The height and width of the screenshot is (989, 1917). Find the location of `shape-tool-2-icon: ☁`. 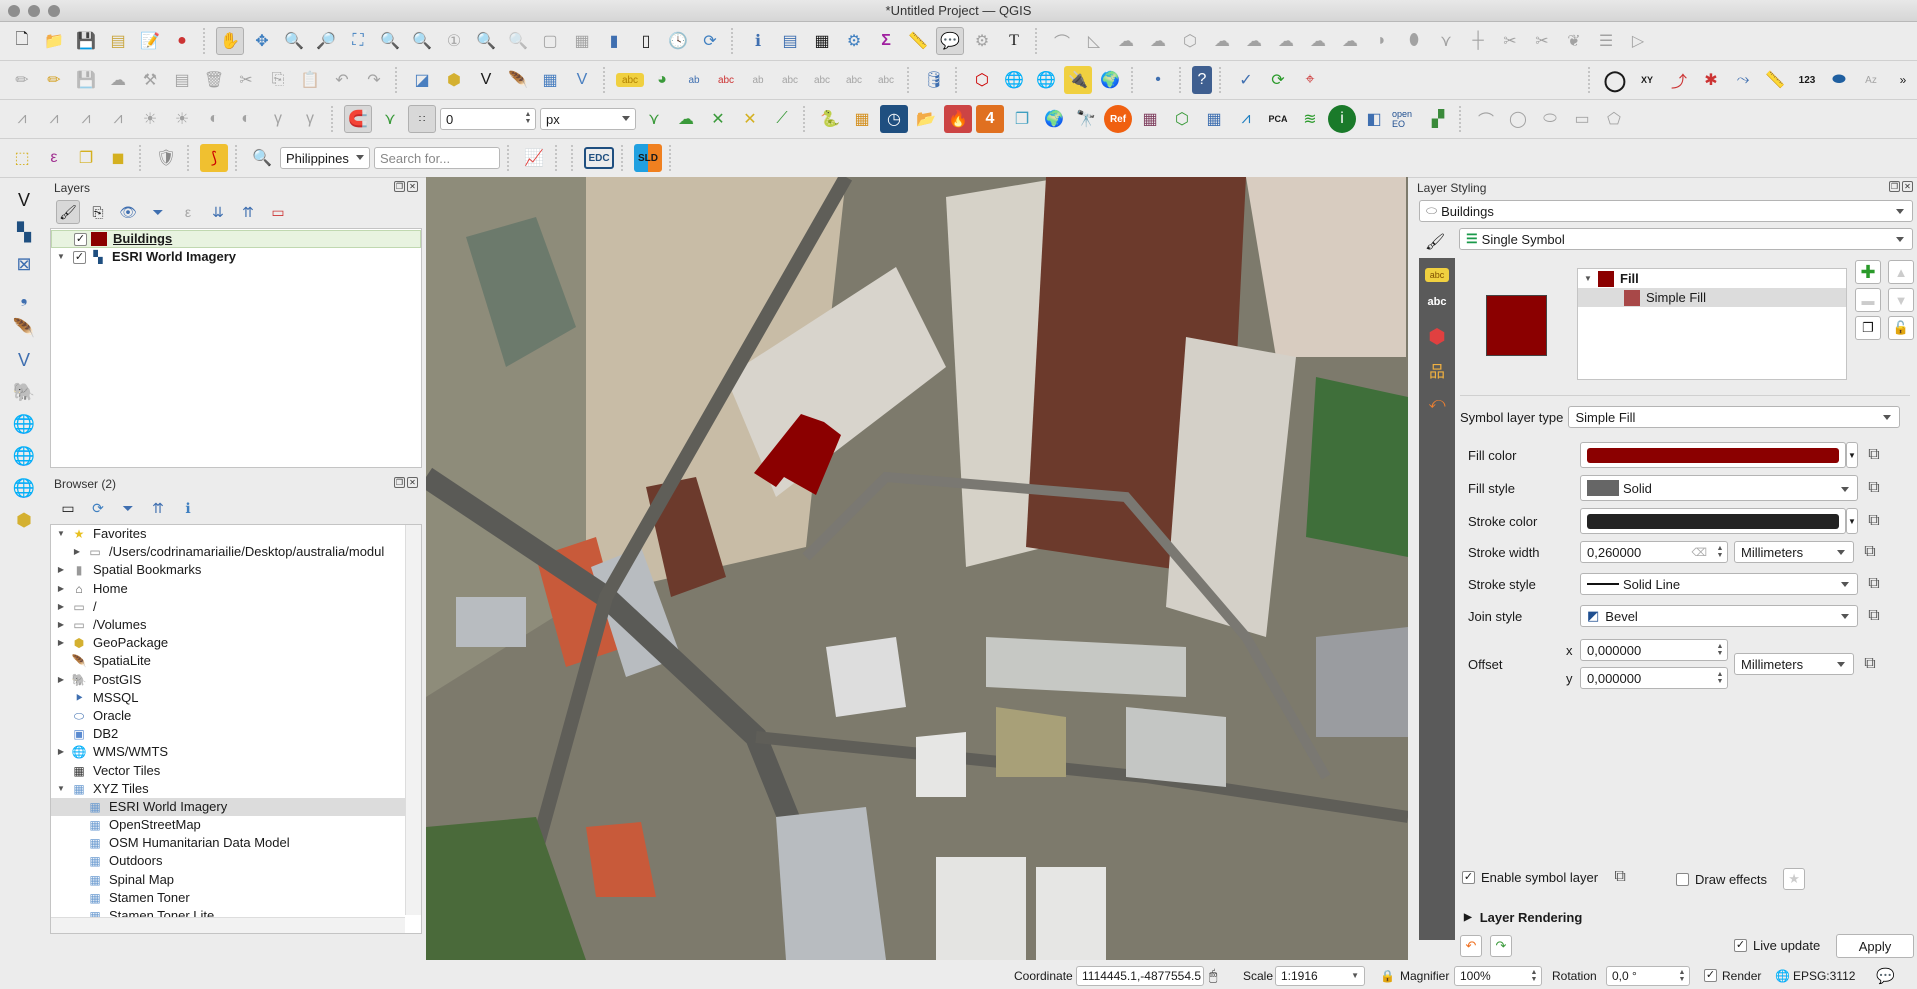

shape-tool-2-icon: ☁ is located at coordinates (1158, 41).